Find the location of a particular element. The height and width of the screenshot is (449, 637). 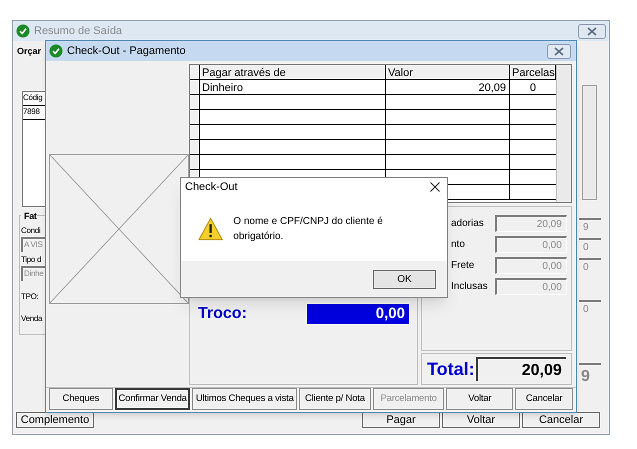

window-button: Confirmar Venda is located at coordinates (152, 399).